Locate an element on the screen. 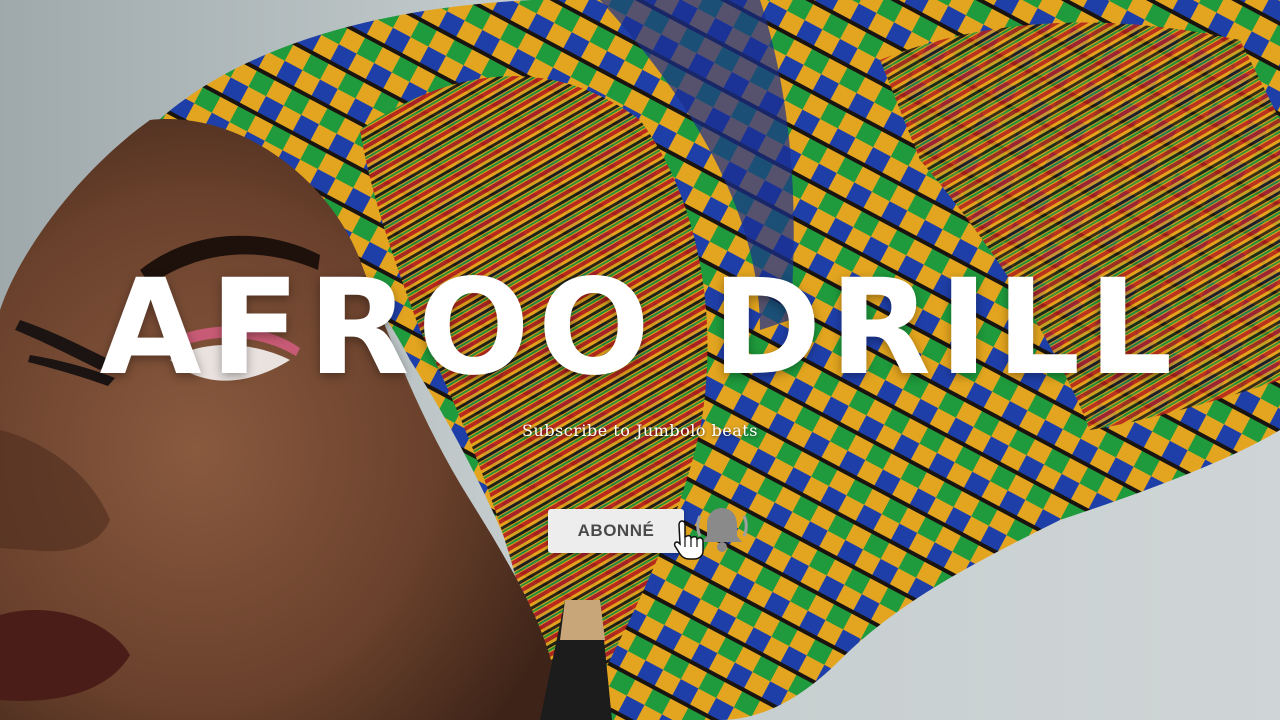  subscribe-button: ABONNÉ is located at coordinates (616, 531).